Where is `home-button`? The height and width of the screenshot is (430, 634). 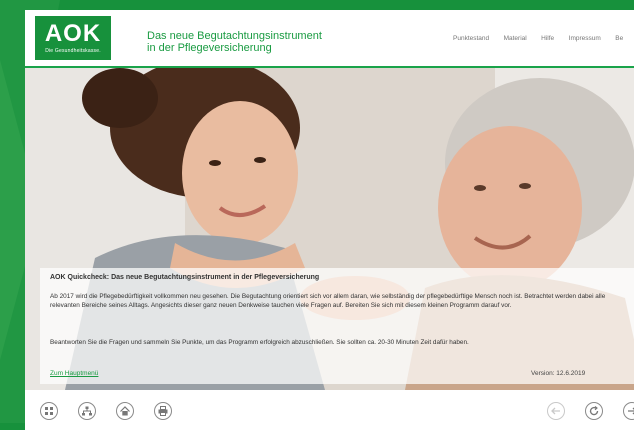 home-button is located at coordinates (125, 411).